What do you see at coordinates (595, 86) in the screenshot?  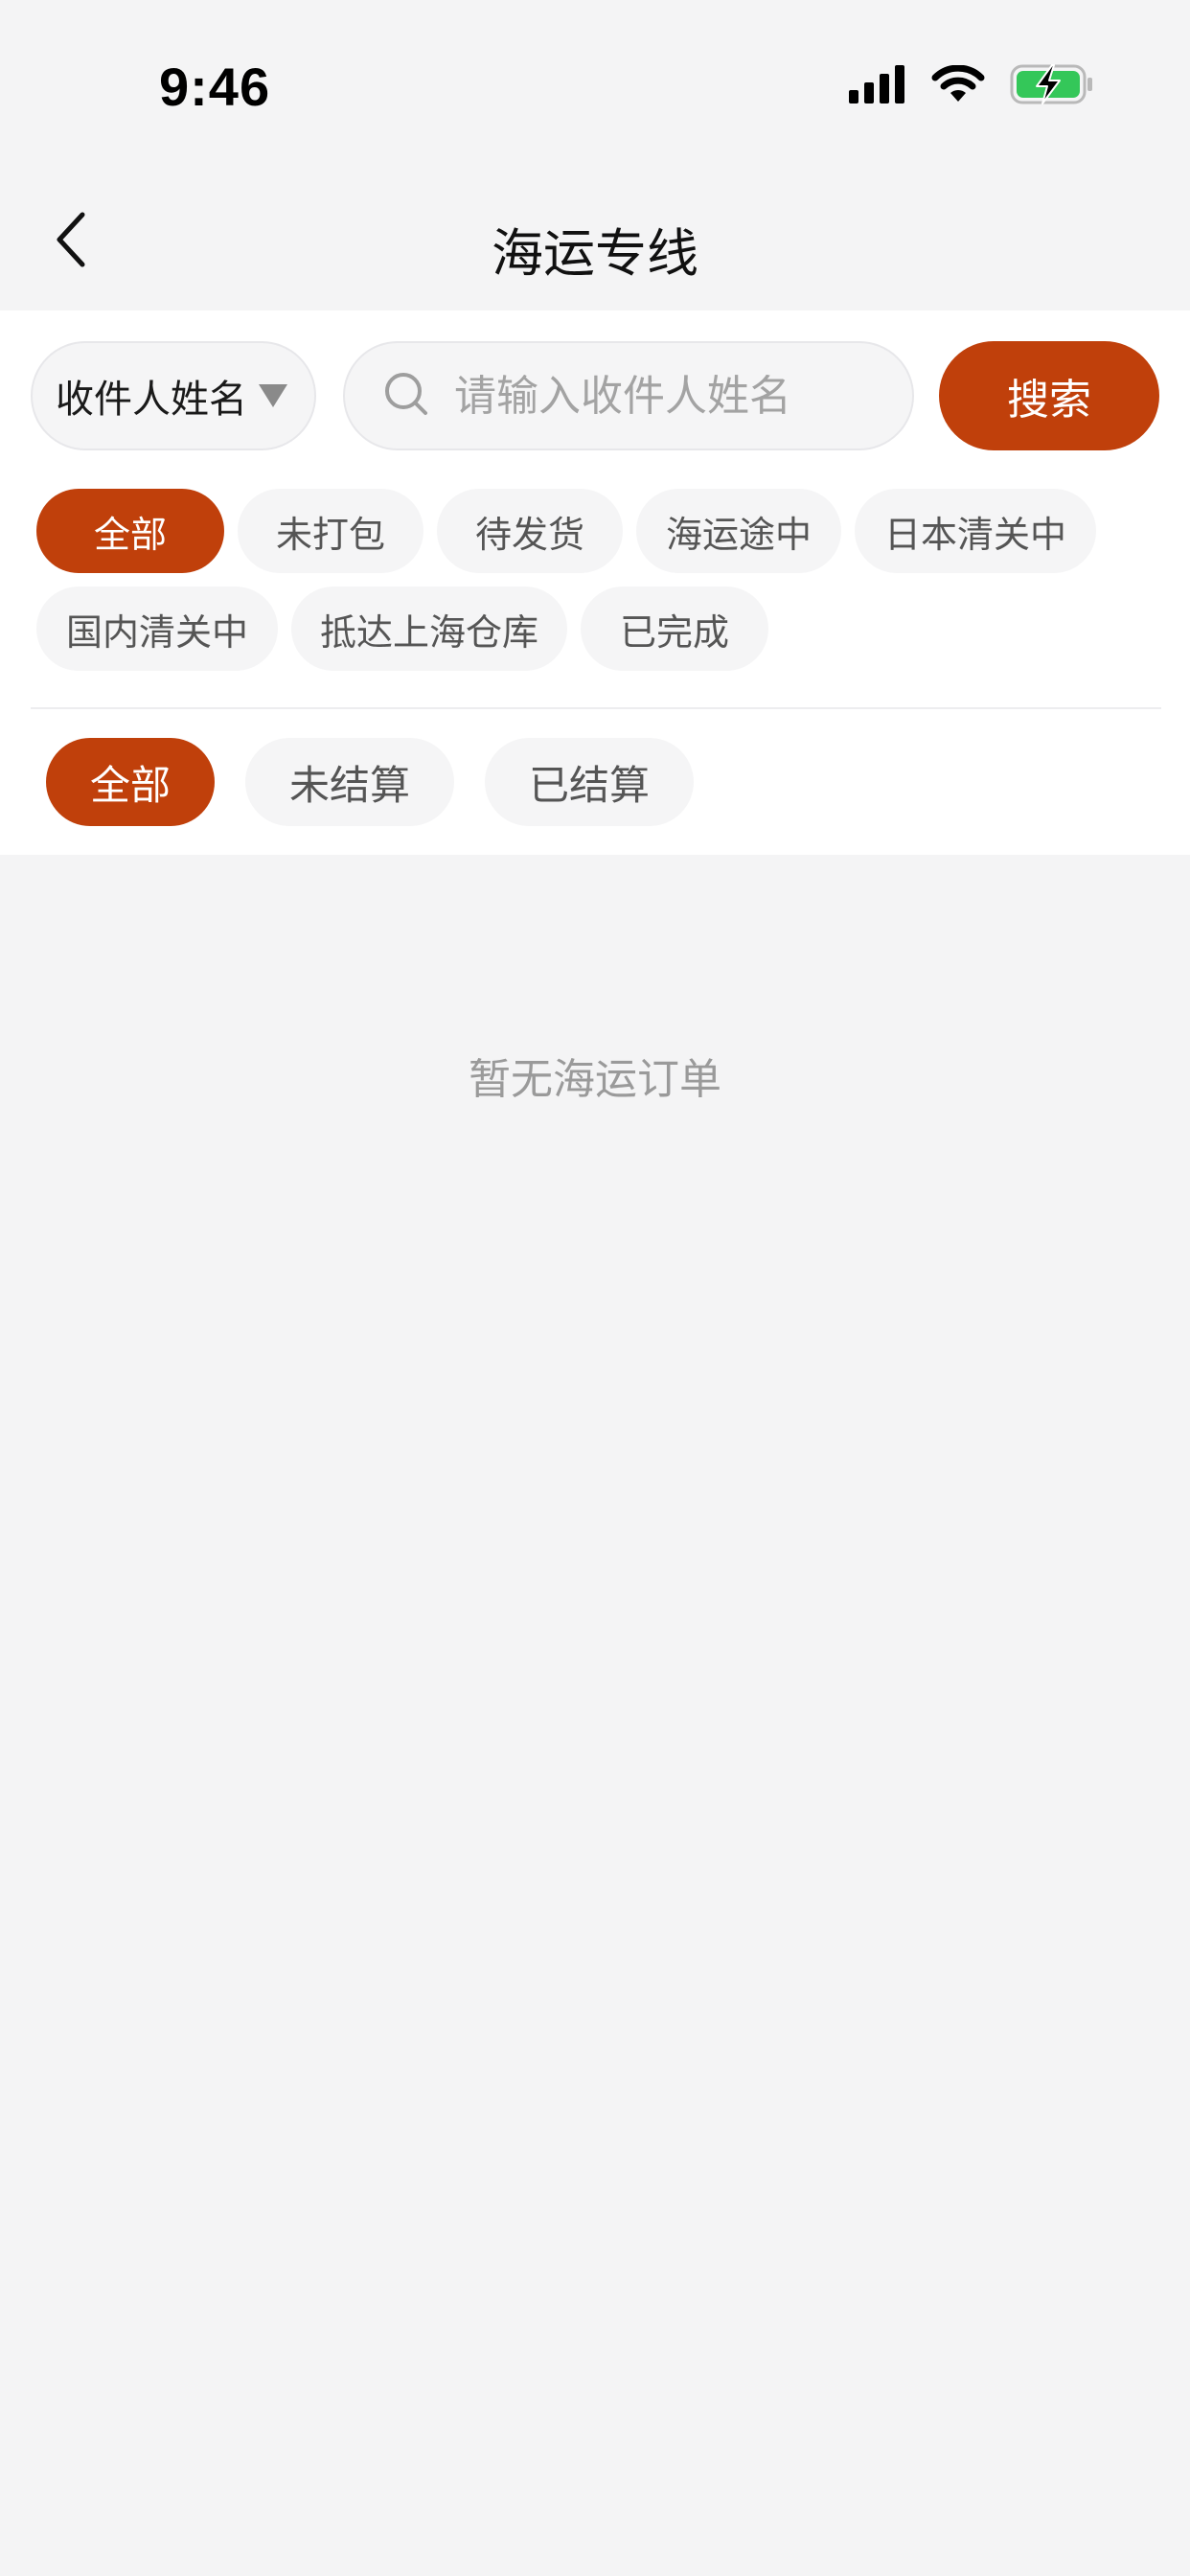 I see `status-bar: 9:46` at bounding box center [595, 86].